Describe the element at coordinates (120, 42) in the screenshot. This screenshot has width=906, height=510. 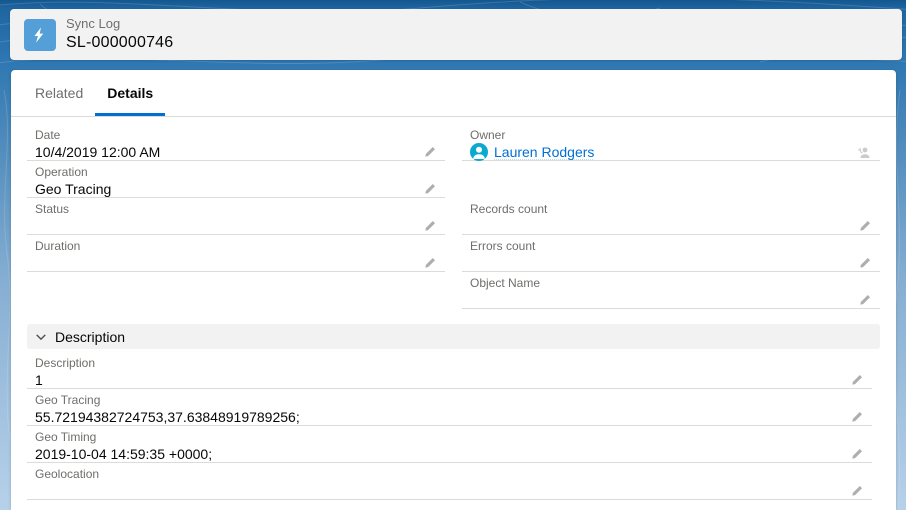
I see `record-name: SL-000000746` at that location.